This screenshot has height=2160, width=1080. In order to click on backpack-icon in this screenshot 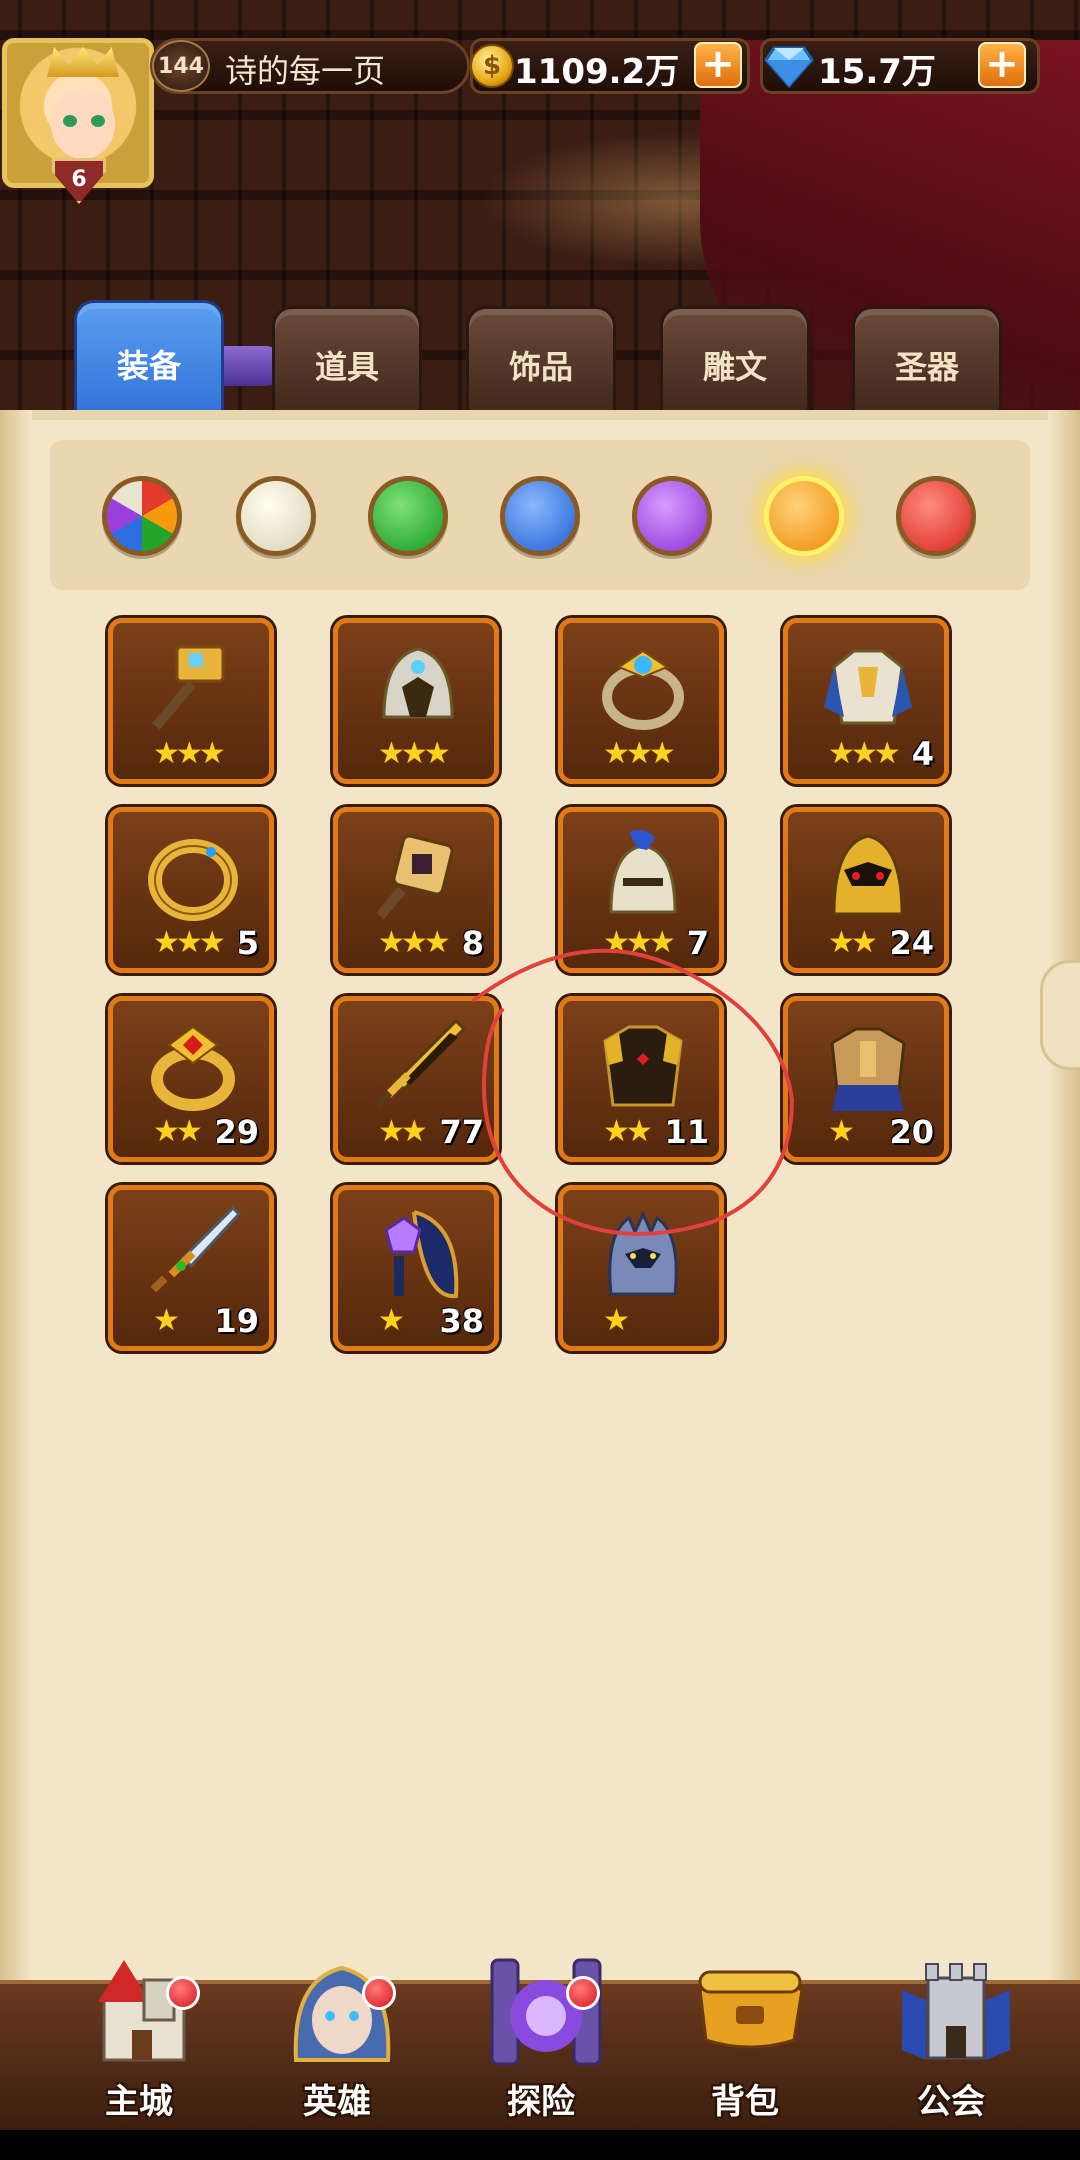, I will do `click(751, 2009)`.